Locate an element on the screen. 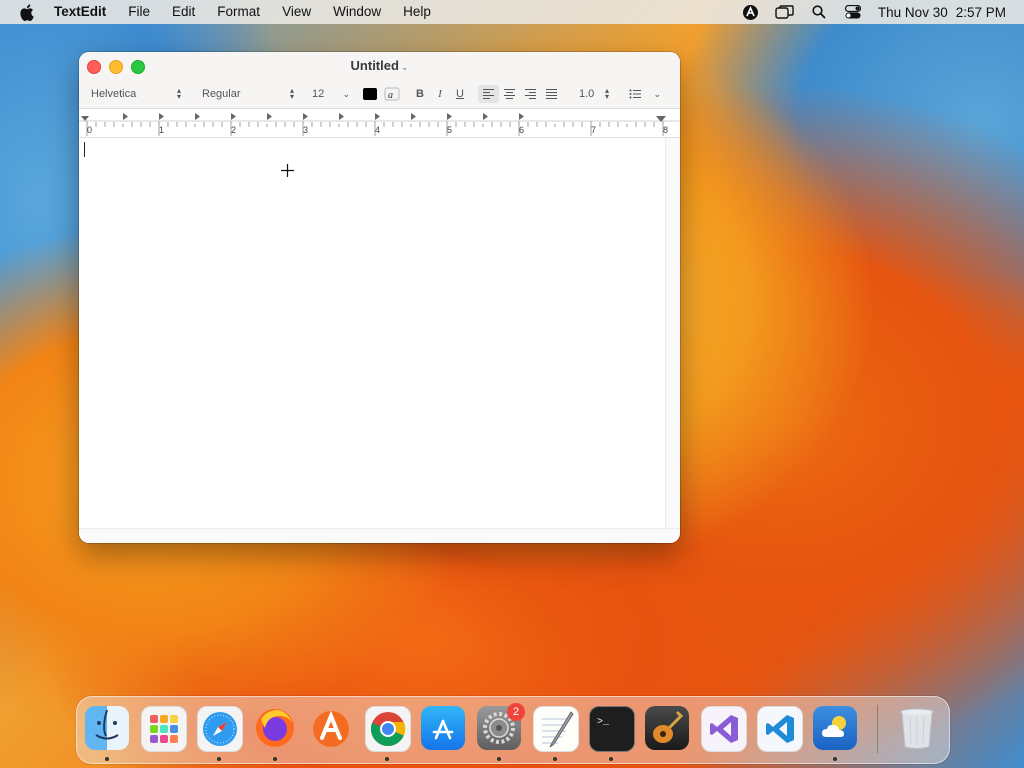 This screenshot has width=1024, height=768. line-spacing-popup: 1.0 ▴ ▾ is located at coordinates (594, 94).